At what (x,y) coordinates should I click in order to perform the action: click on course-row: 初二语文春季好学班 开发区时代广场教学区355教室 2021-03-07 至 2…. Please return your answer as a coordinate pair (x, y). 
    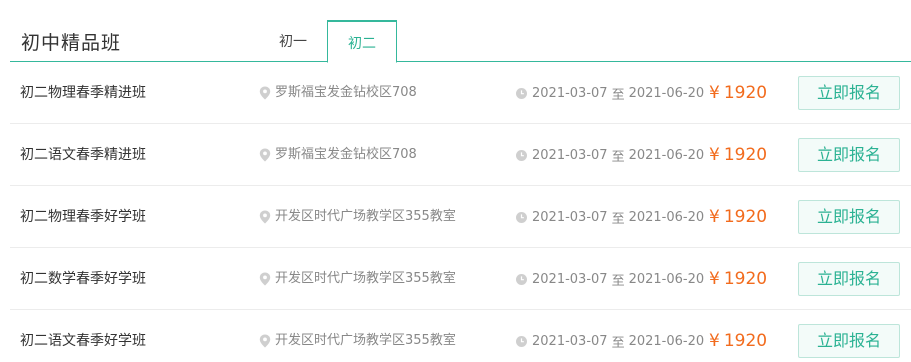
    Looking at the image, I should click on (460, 336).